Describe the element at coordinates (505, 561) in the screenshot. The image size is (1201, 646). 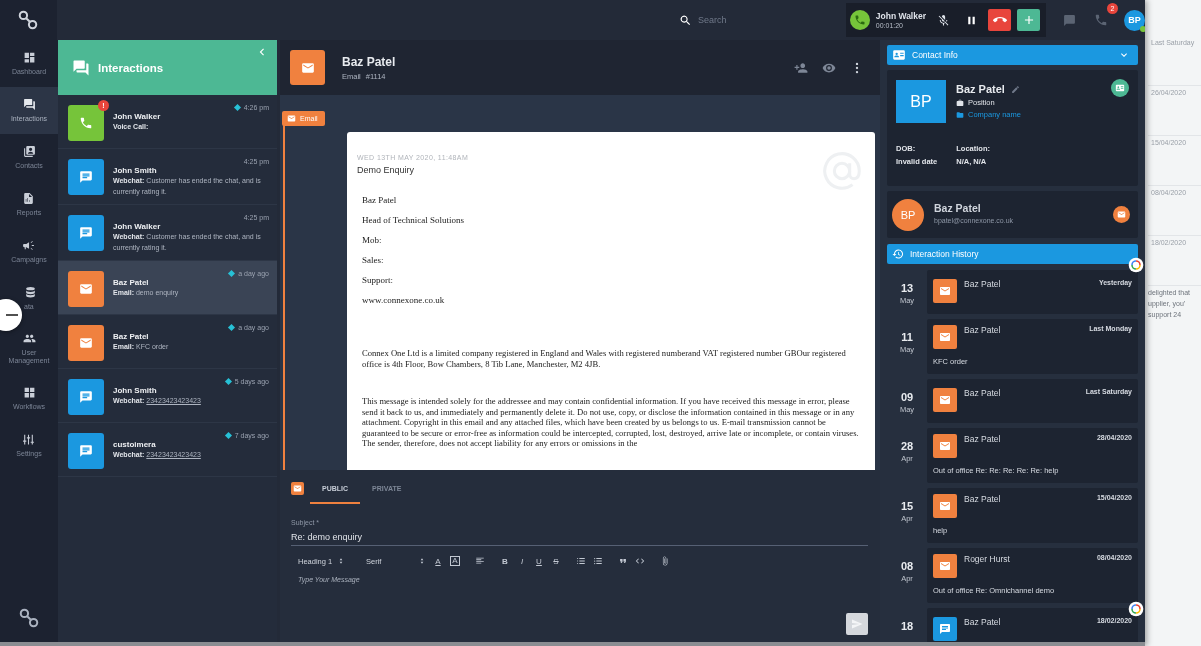
I see `format-button: B` at that location.